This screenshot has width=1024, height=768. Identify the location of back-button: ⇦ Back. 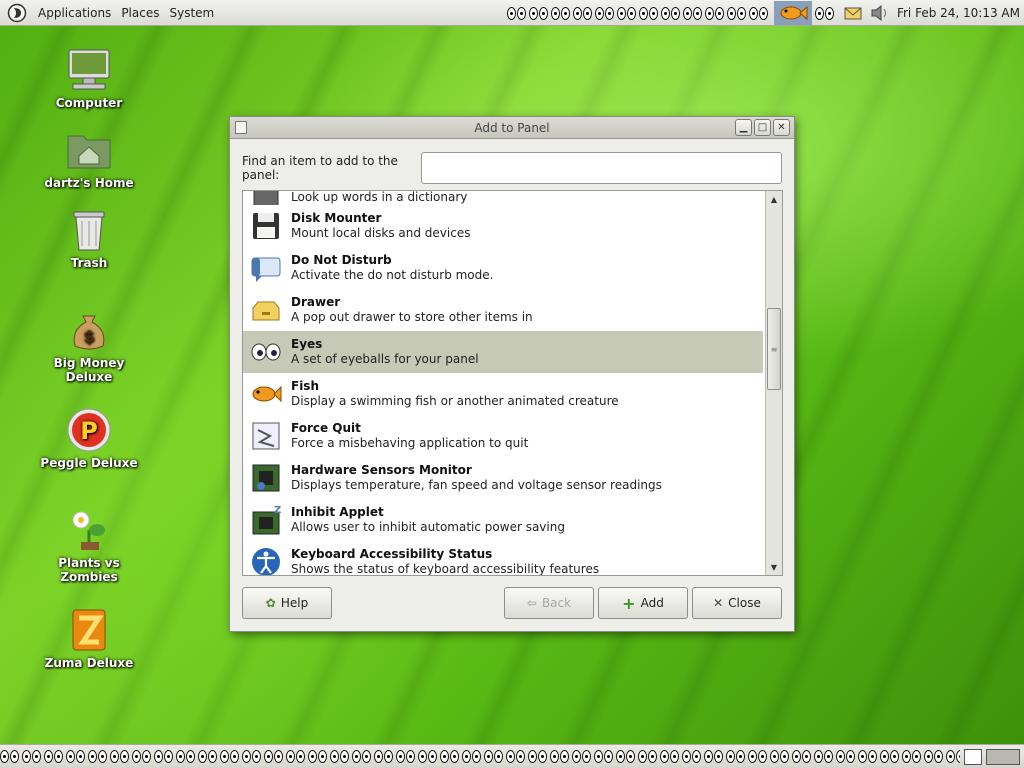
(549, 603).